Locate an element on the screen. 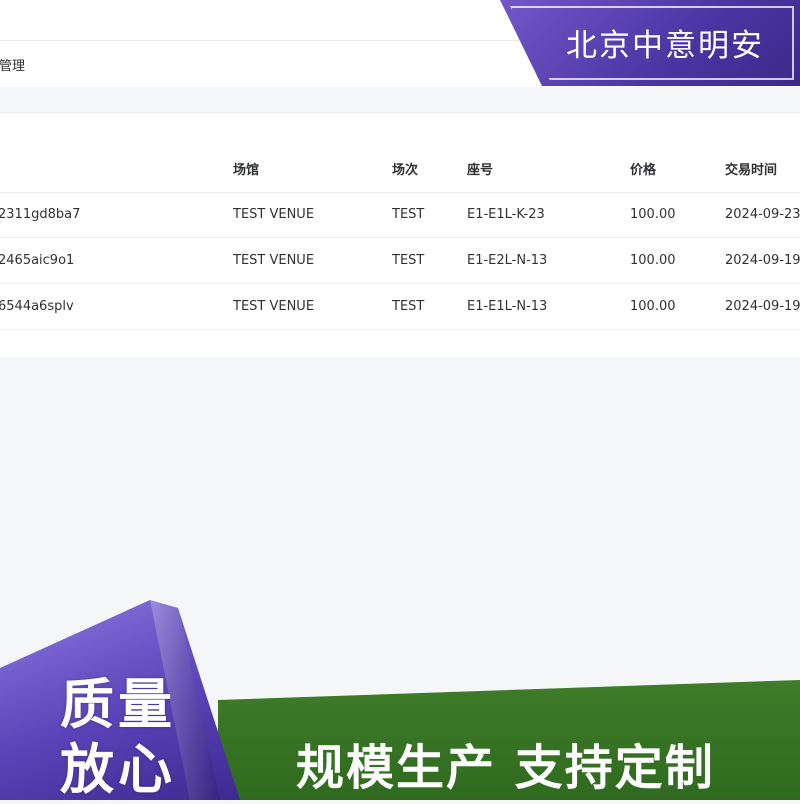 This screenshot has width=800, height=804. header-venue: 场馆 is located at coordinates (246, 170).